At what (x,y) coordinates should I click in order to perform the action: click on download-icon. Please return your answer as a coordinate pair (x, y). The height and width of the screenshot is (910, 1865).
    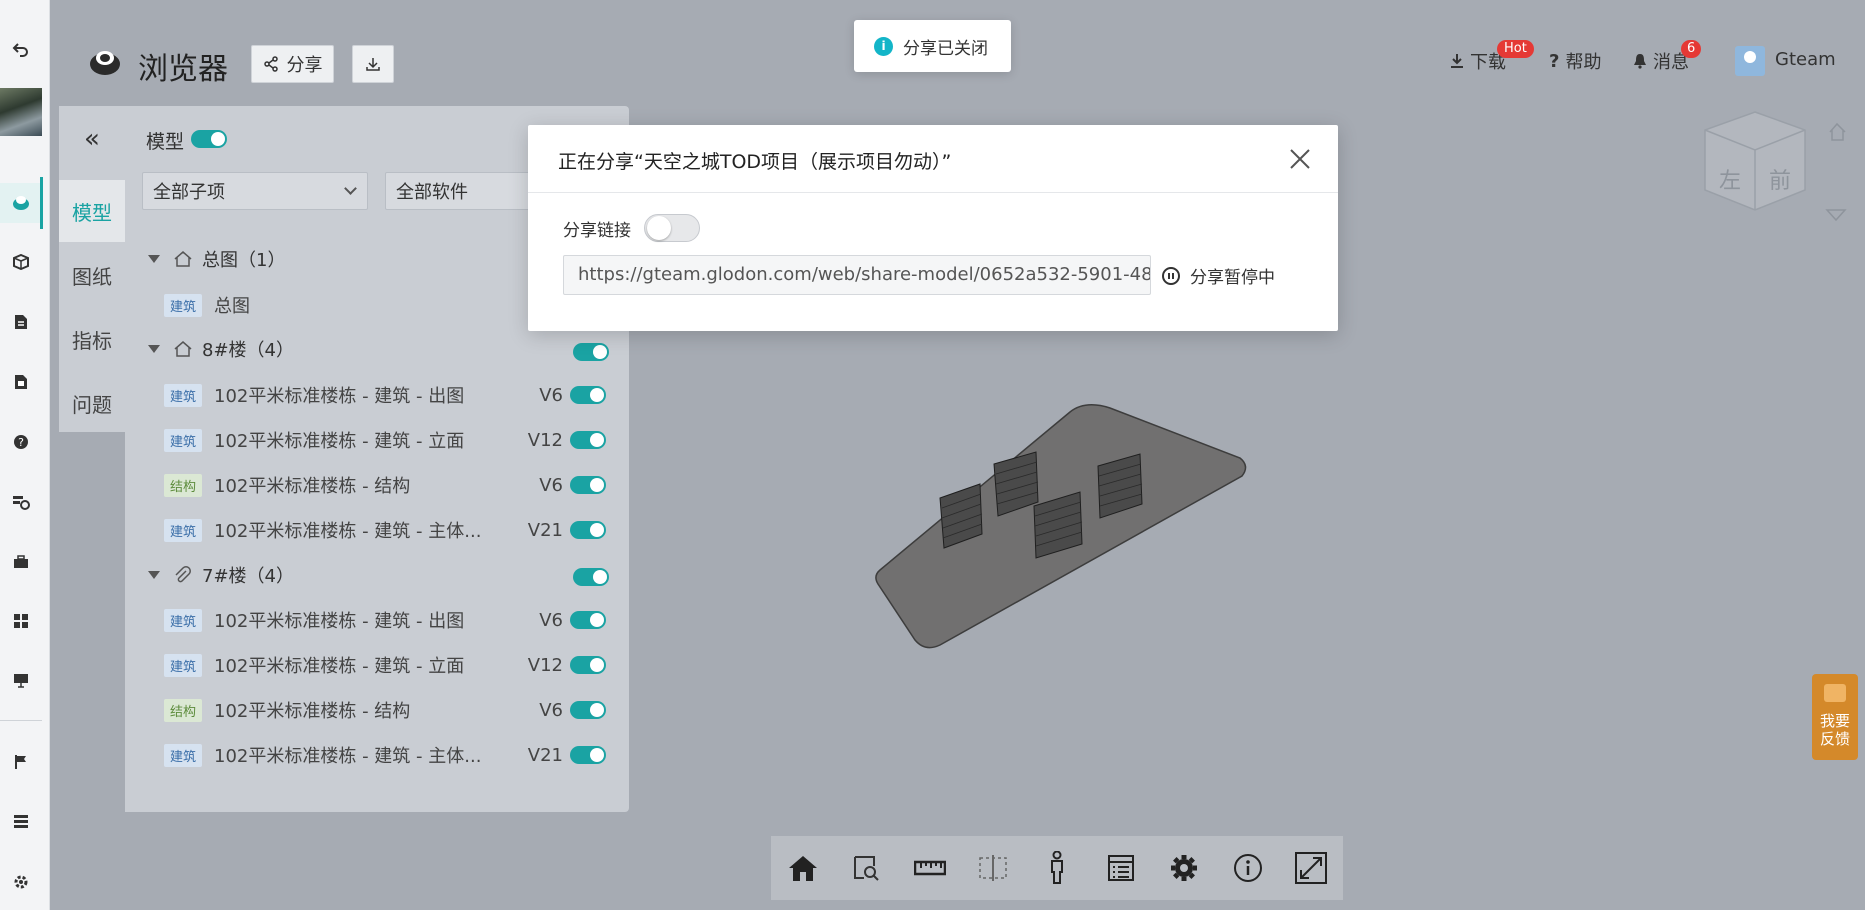
    Looking at the image, I should click on (373, 64).